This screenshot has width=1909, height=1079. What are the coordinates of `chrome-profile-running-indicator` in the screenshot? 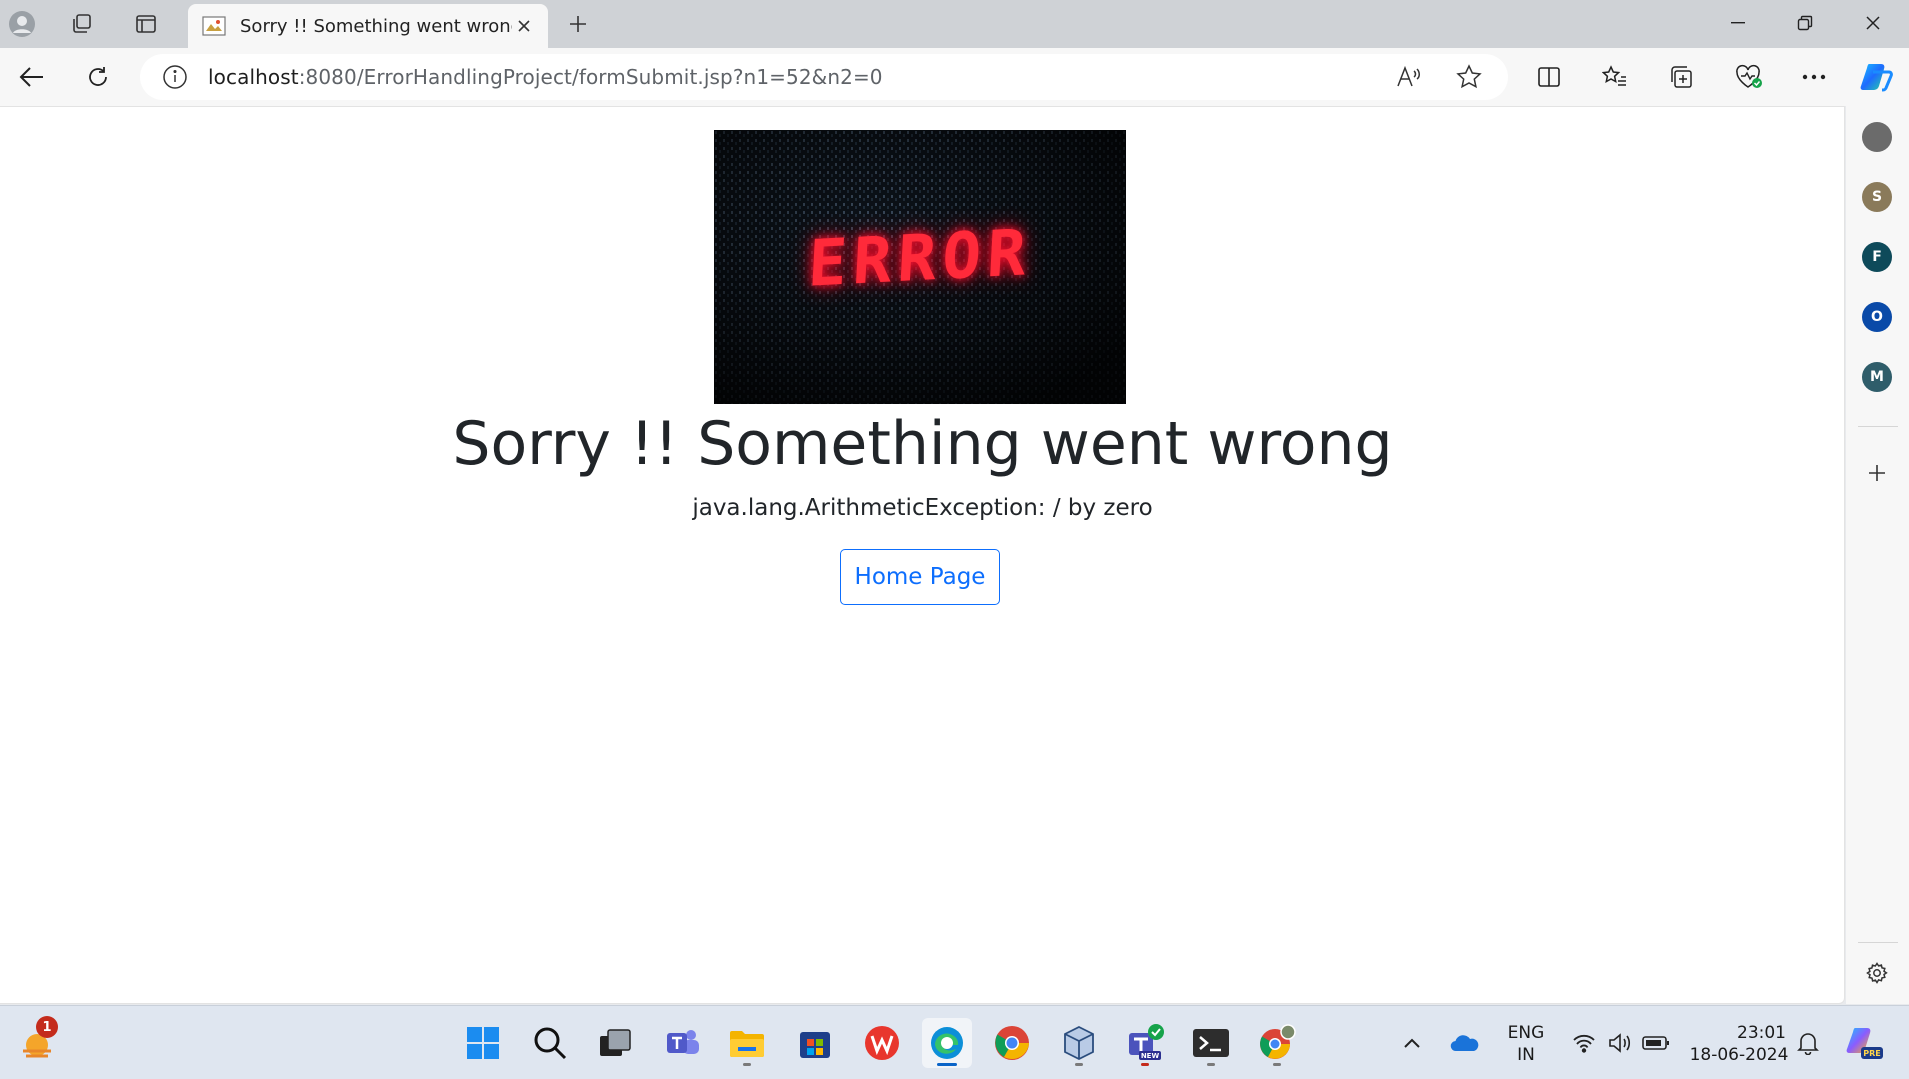 It's located at (1277, 1064).